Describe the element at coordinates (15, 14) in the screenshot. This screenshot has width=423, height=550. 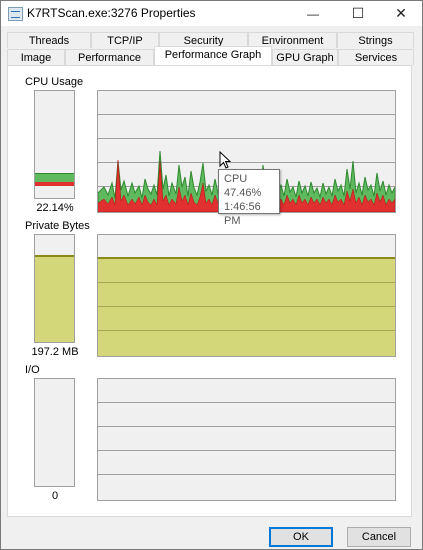
I see `app-icon` at that location.